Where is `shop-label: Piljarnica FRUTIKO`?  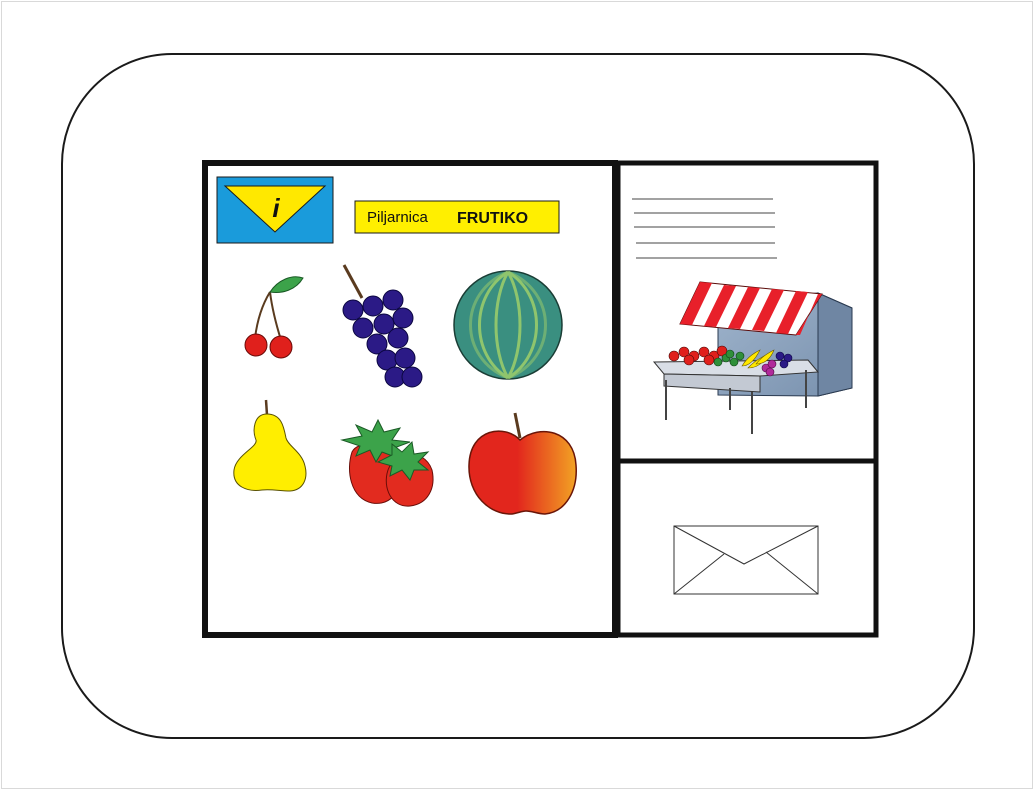 shop-label: Piljarnica FRUTIKO is located at coordinates (457, 217).